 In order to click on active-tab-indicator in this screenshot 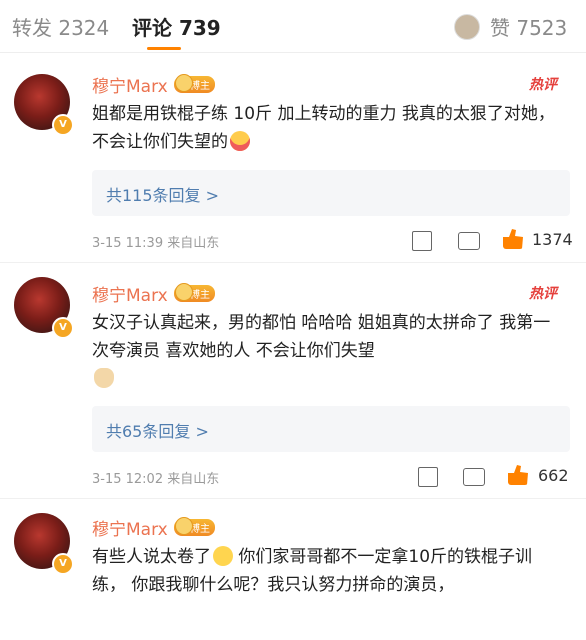, I will do `click(164, 48)`.